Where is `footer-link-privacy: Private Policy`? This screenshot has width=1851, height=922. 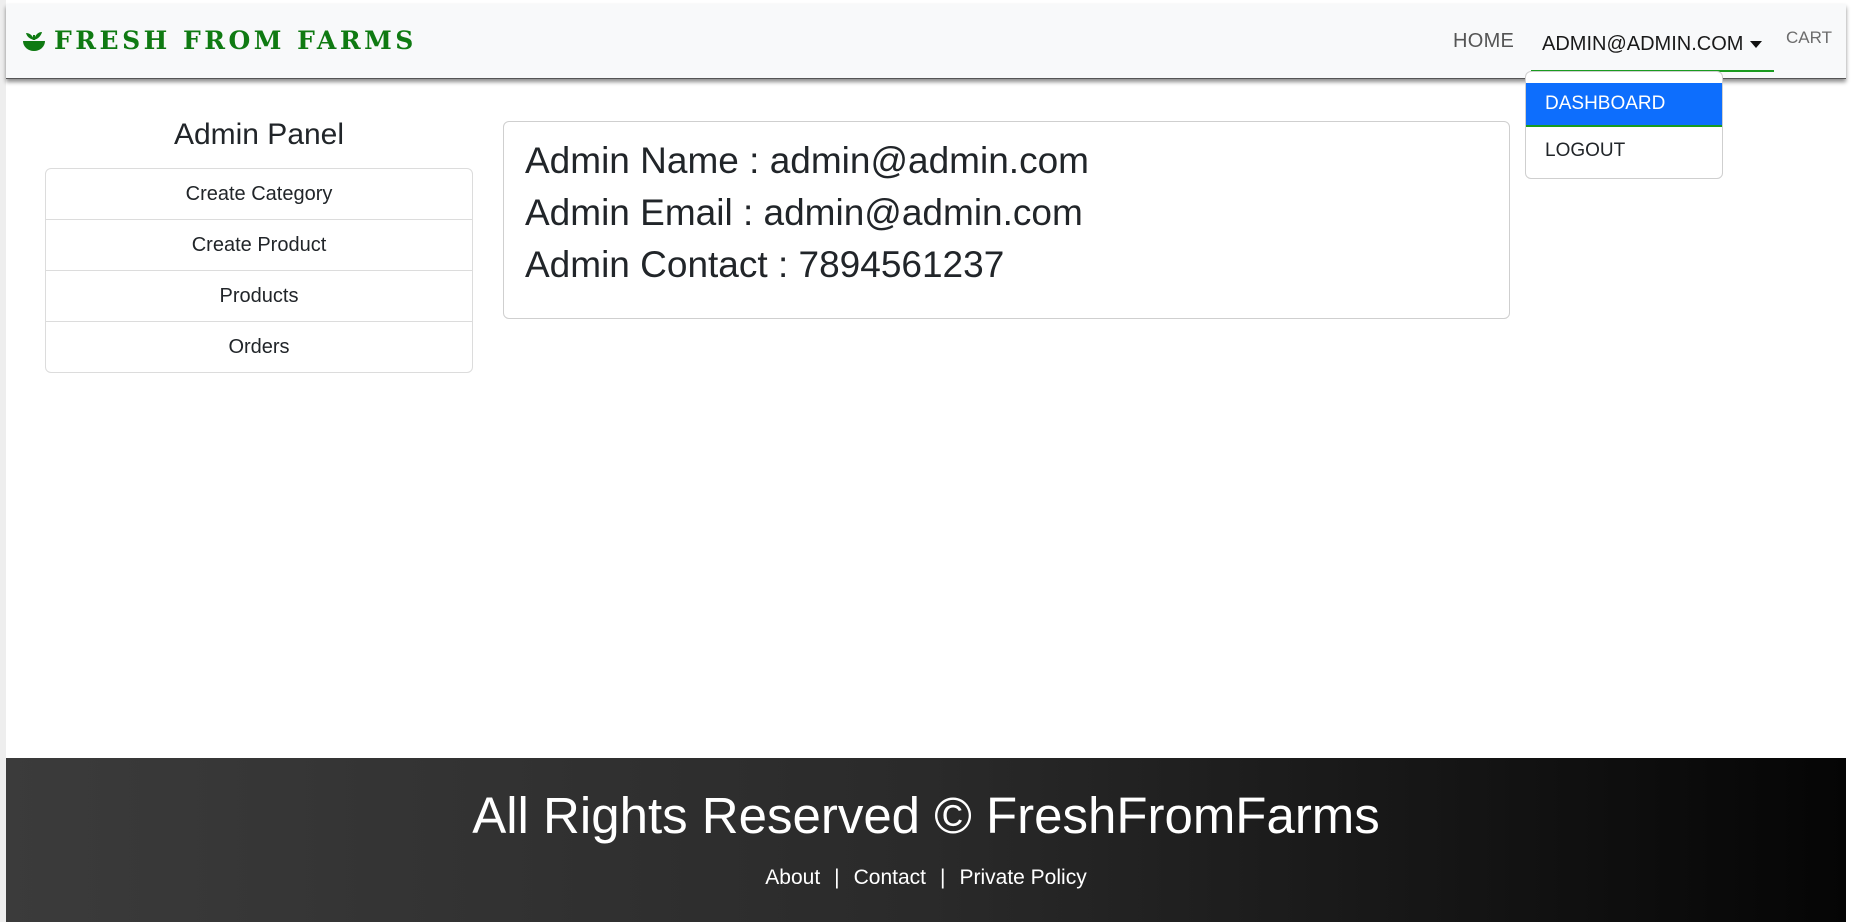
footer-link-privacy: Private Policy is located at coordinates (1022, 877).